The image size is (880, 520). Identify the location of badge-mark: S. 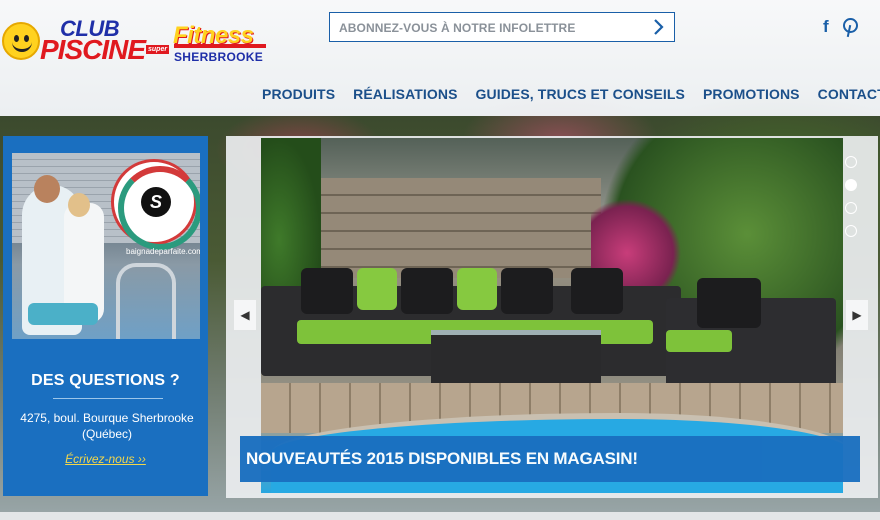
(156, 202).